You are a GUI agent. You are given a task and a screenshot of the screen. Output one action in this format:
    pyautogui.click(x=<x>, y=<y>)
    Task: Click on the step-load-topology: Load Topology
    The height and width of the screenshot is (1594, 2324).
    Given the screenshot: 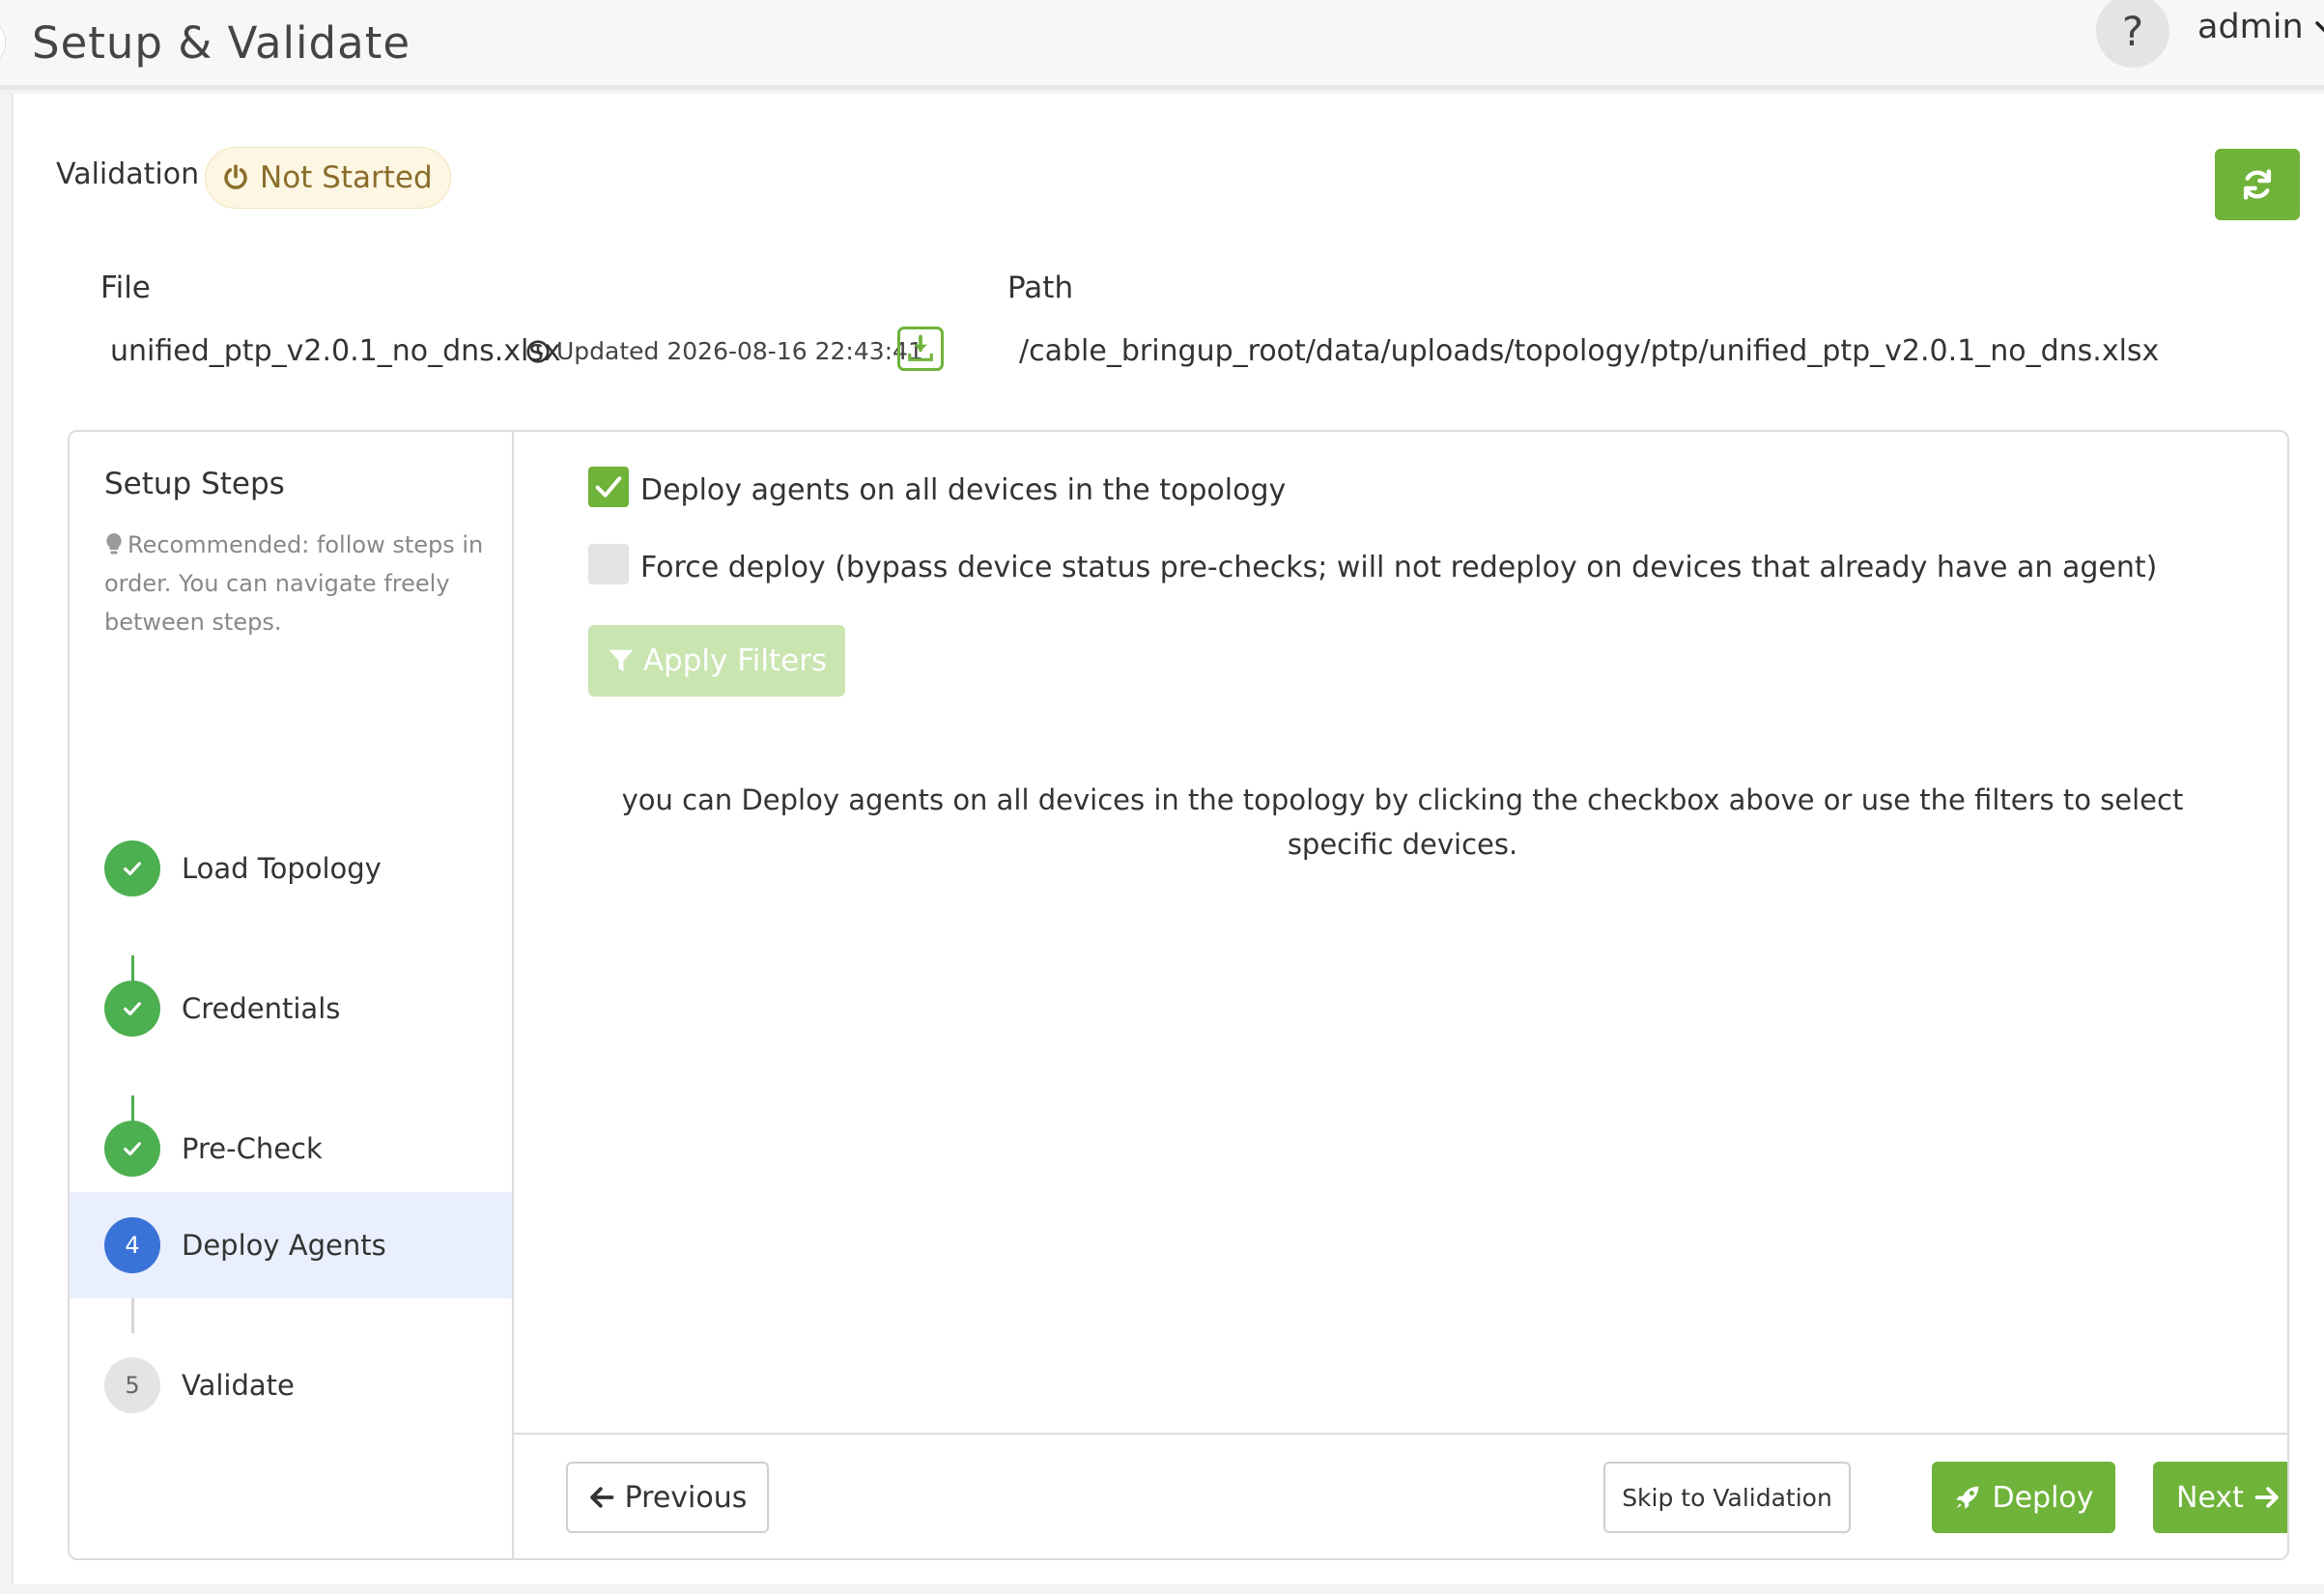 What is the action you would take?
    pyautogui.click(x=291, y=868)
    